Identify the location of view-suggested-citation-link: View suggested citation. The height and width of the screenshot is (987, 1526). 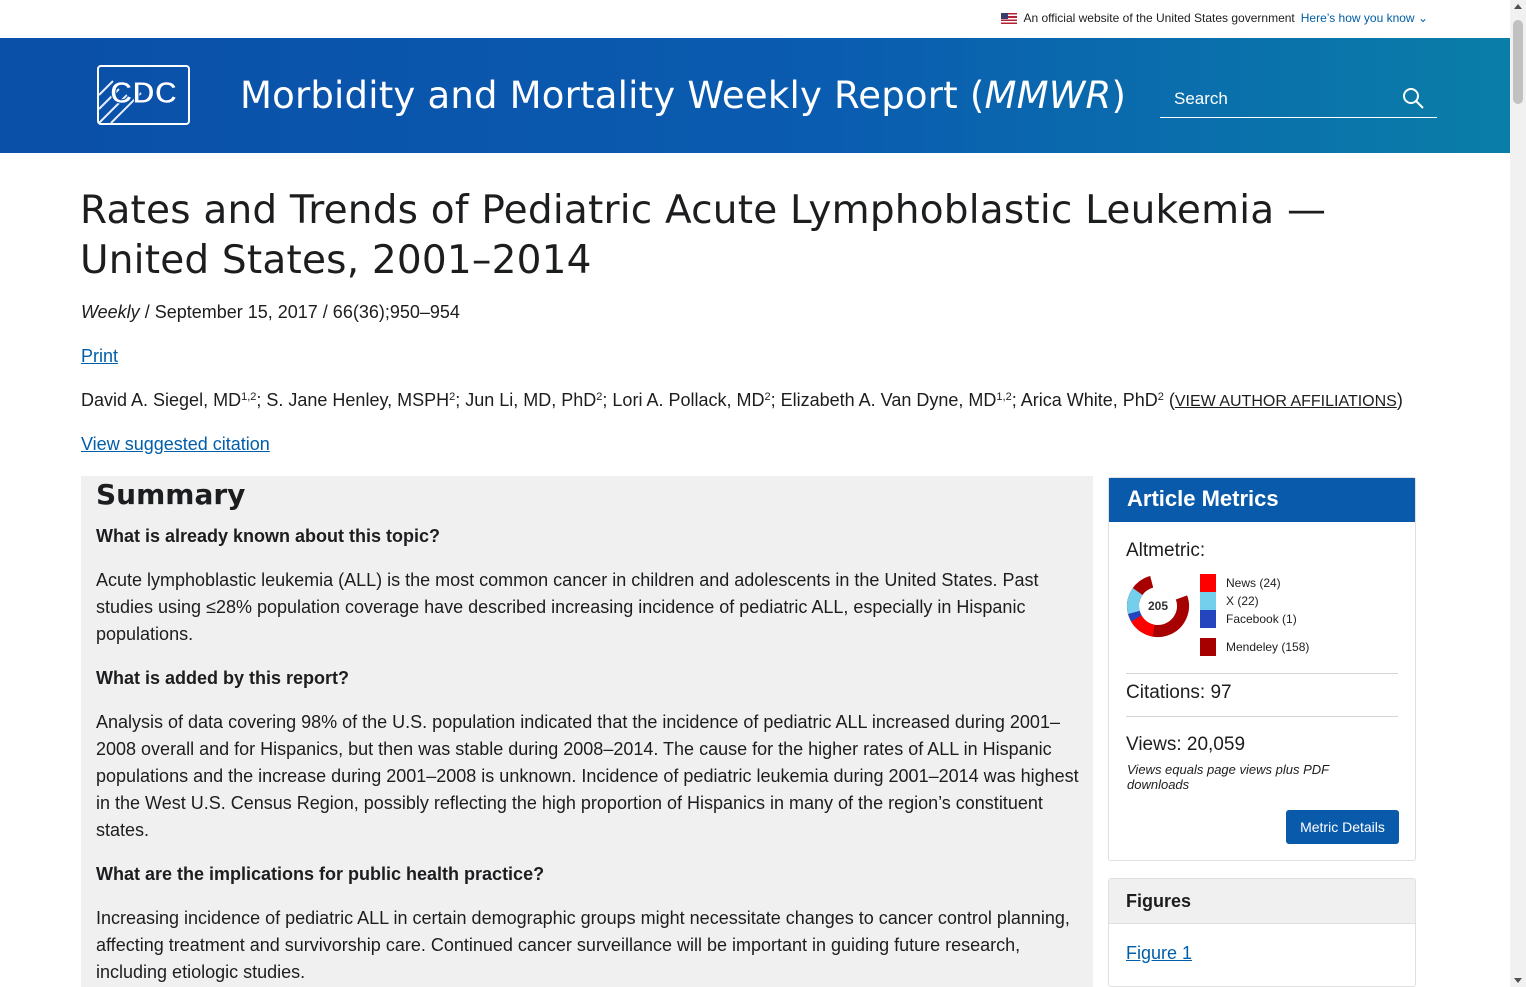
(175, 444).